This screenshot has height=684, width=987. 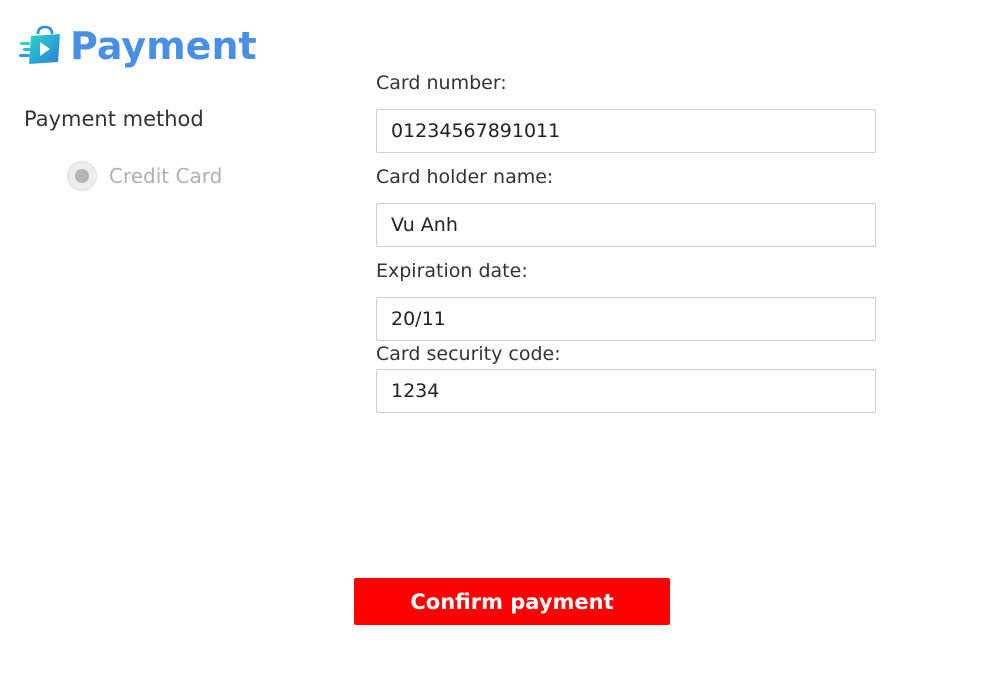 I want to click on credit-card-radio-option: Credit Card, so click(x=144, y=176).